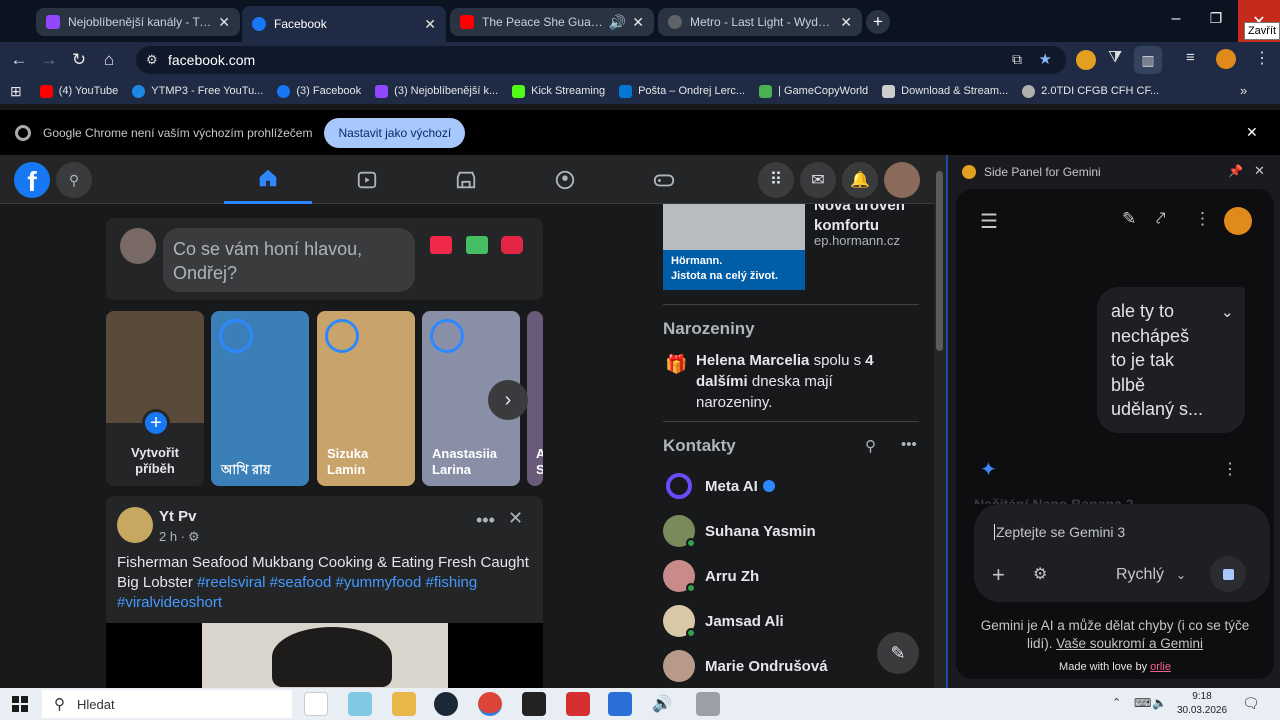  I want to click on add-icon: +, so click(998, 575).